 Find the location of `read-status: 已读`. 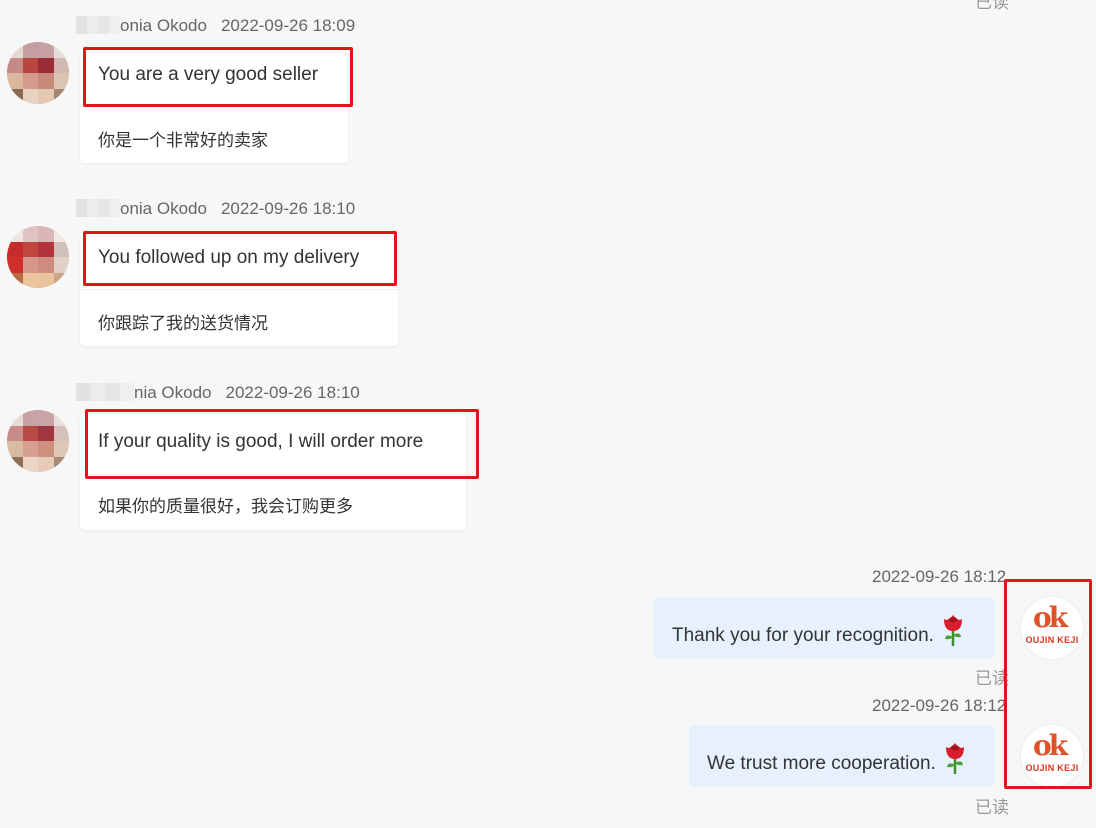

read-status: 已读 is located at coordinates (992, 807).